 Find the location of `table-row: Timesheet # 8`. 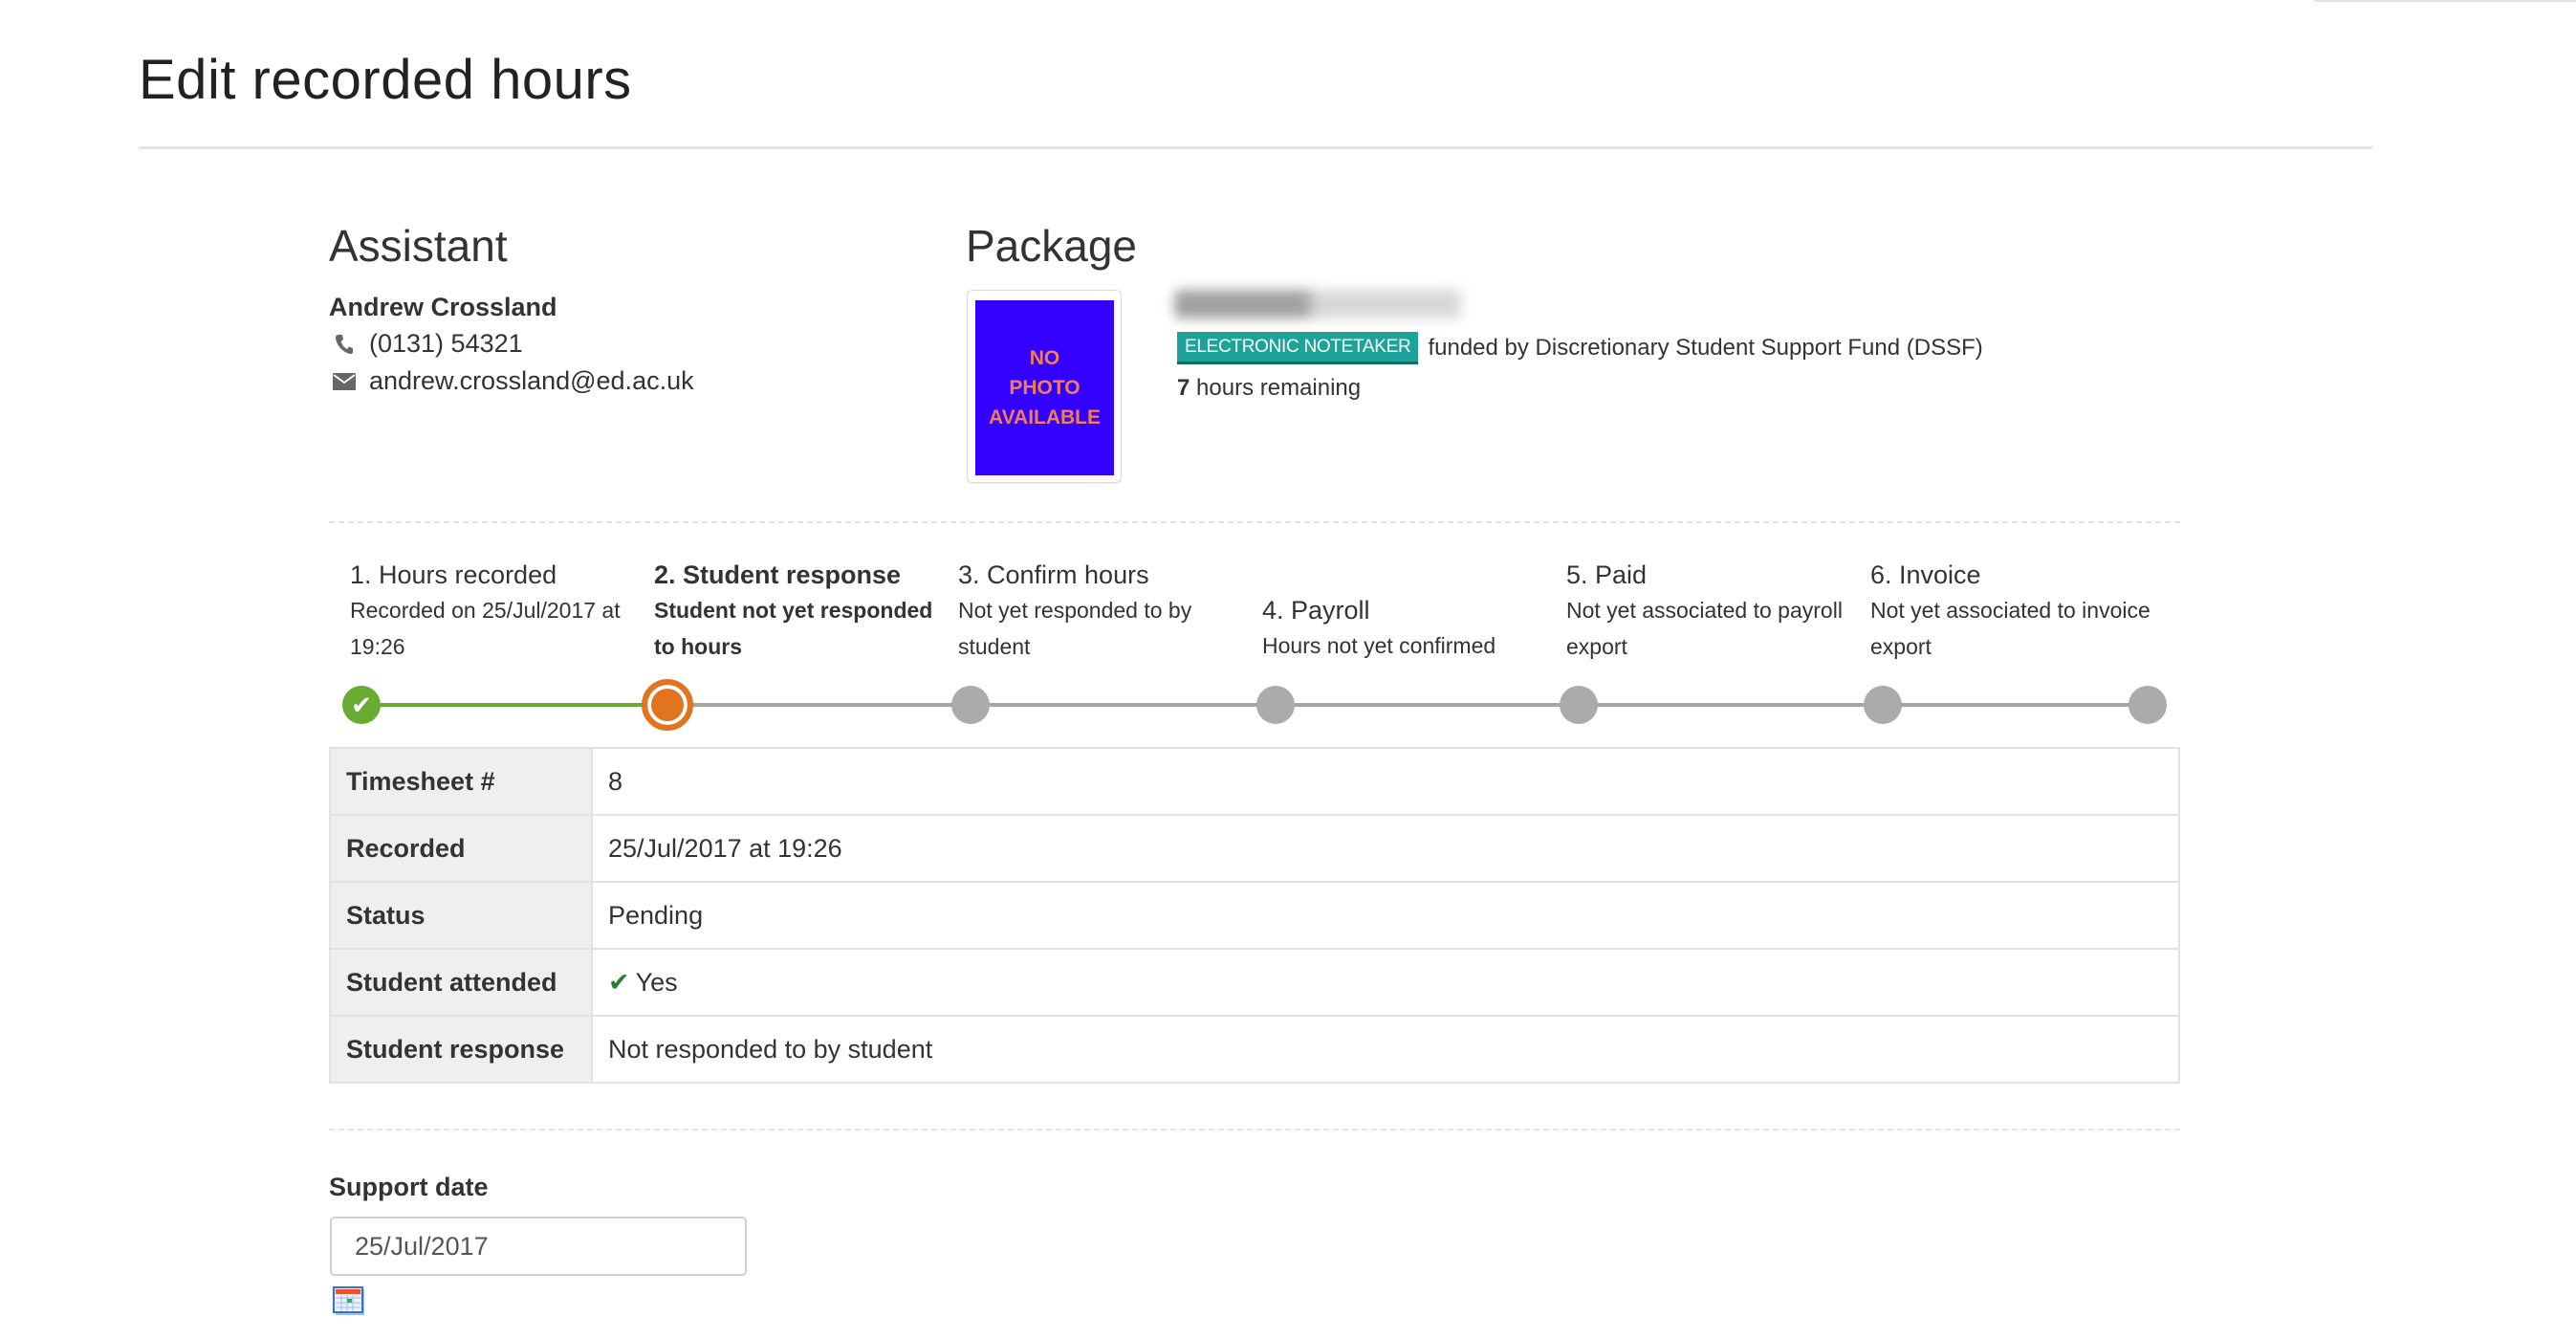

table-row: Timesheet # 8 is located at coordinates (1254, 781).